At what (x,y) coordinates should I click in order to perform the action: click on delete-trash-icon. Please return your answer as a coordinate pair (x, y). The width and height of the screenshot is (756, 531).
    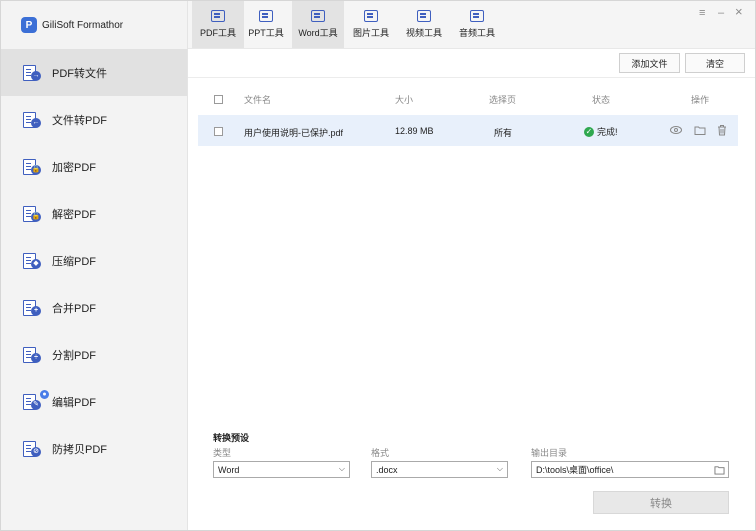
    Looking at the image, I should click on (722, 130).